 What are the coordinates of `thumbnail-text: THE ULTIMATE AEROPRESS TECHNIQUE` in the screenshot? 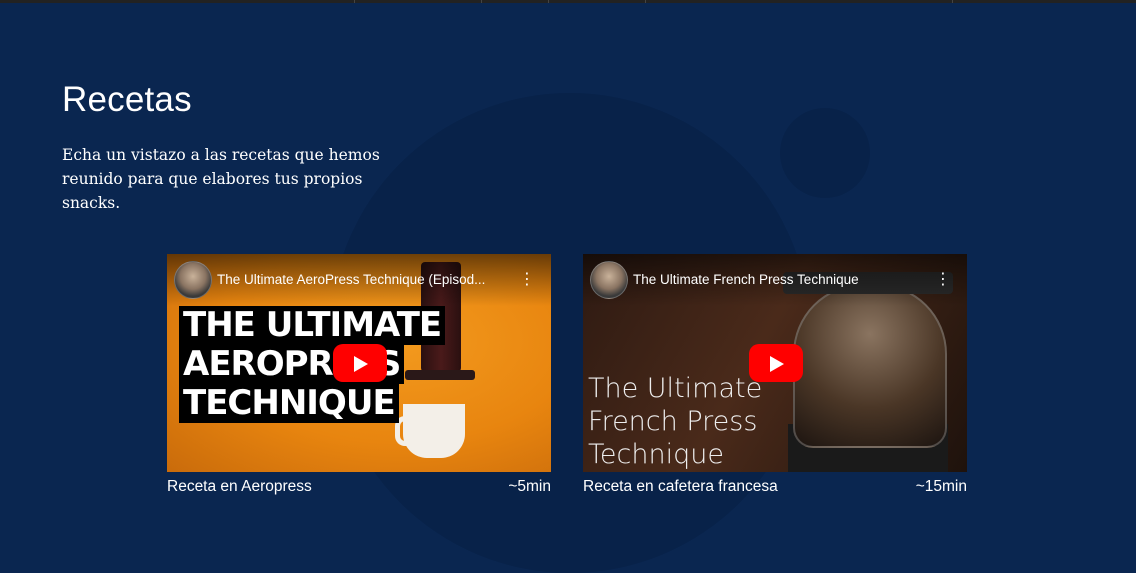 It's located at (312, 364).